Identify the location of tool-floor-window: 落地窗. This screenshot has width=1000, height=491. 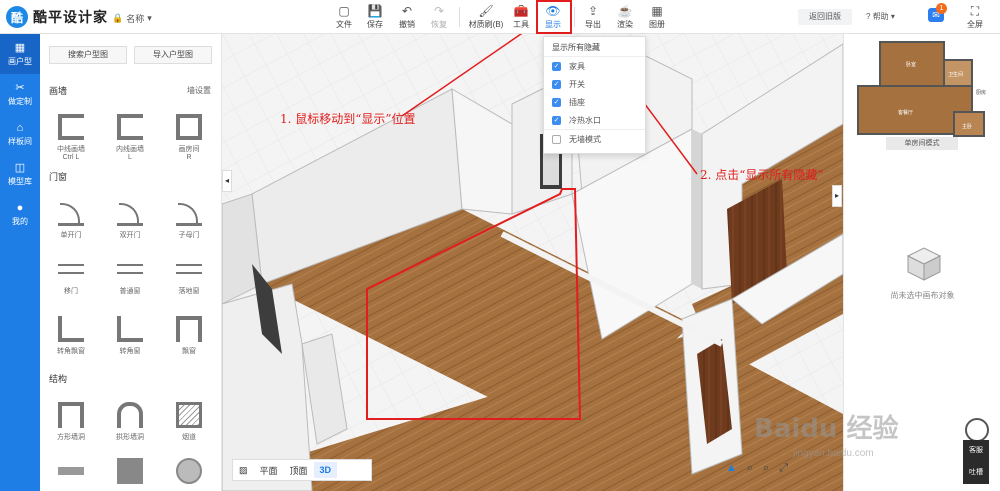
(189, 276).